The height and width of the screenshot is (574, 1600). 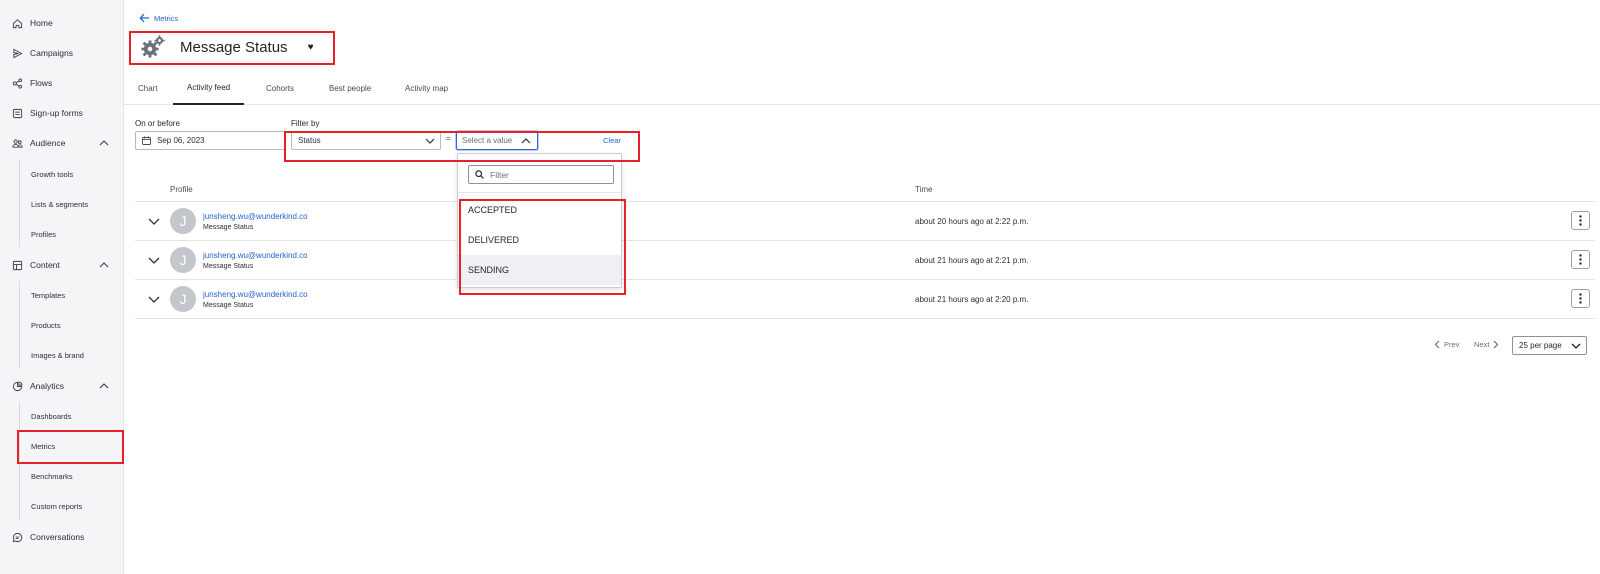 I want to click on sidebar-item-label: Conversations, so click(x=57, y=537).